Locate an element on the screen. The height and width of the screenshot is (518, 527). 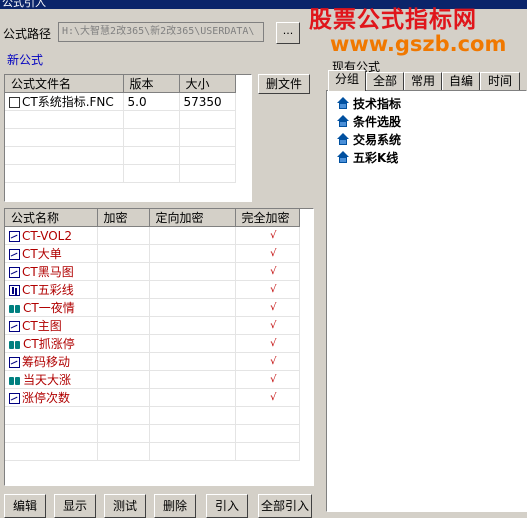
formula-name: CT五彩线 is located at coordinates (48, 290).